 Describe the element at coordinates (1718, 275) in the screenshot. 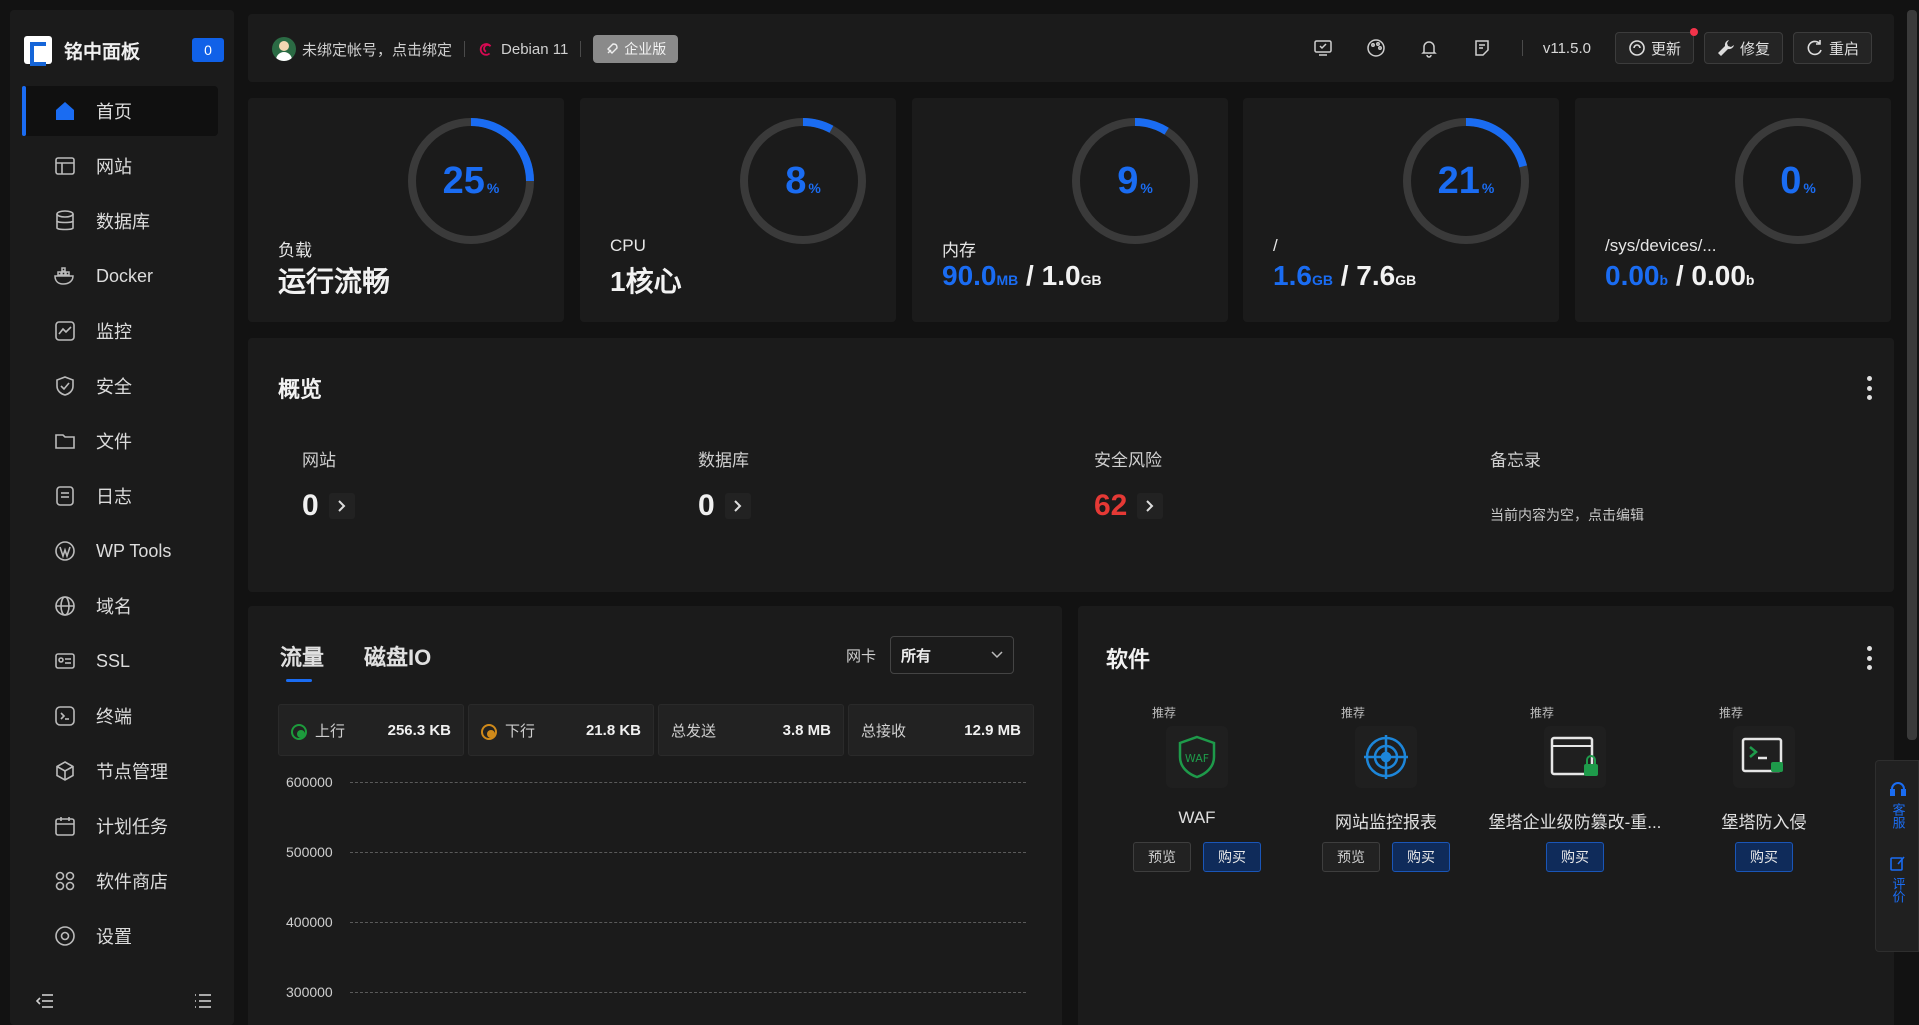

I see `disk-sys-total: 0.00` at that location.